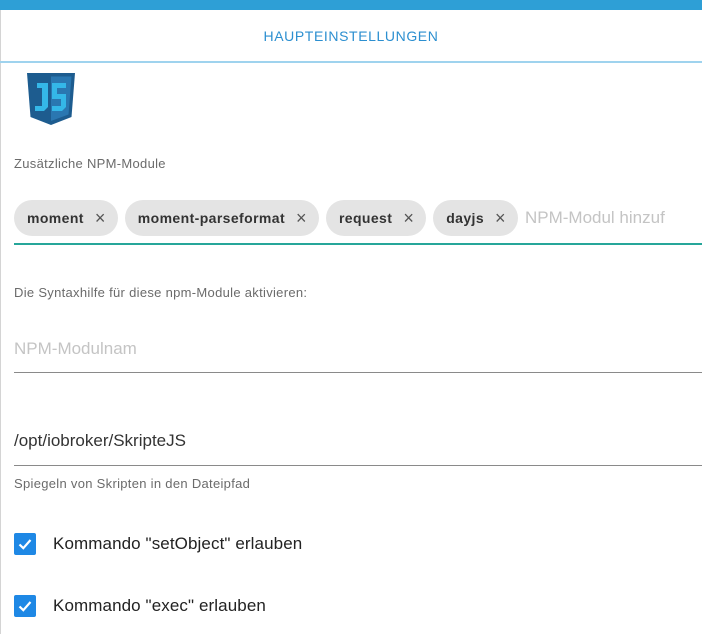 The width and height of the screenshot is (702, 634). I want to click on panel-border, so click(0, 317).